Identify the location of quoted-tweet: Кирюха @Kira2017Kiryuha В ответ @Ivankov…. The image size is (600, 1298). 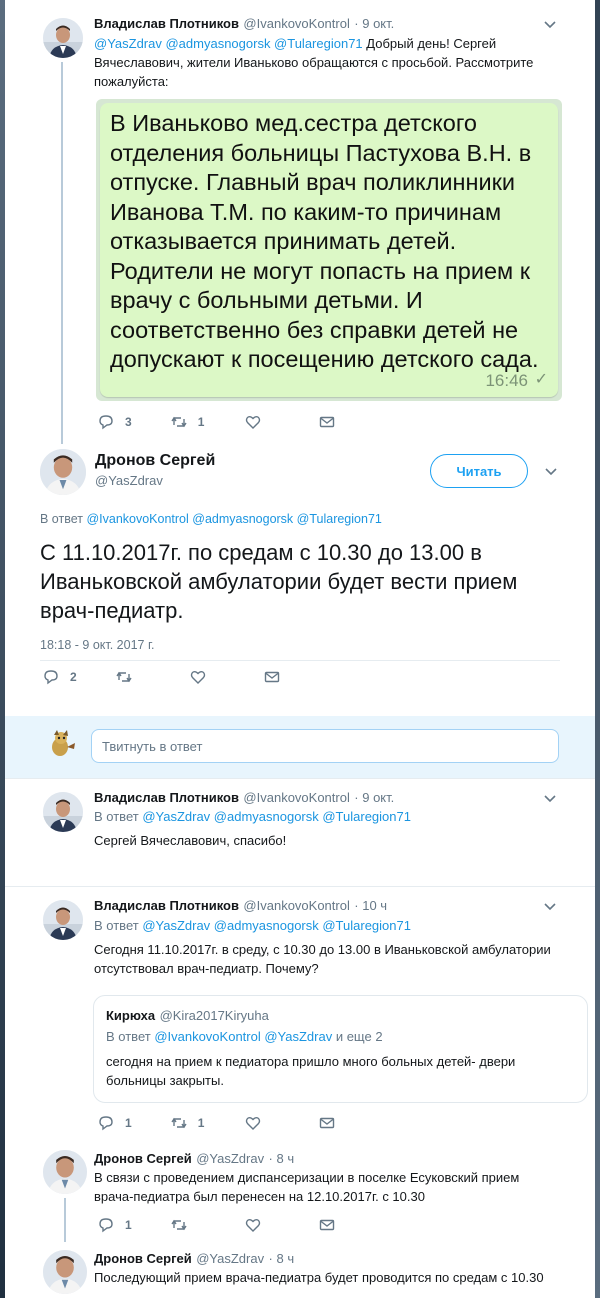
(340, 1049).